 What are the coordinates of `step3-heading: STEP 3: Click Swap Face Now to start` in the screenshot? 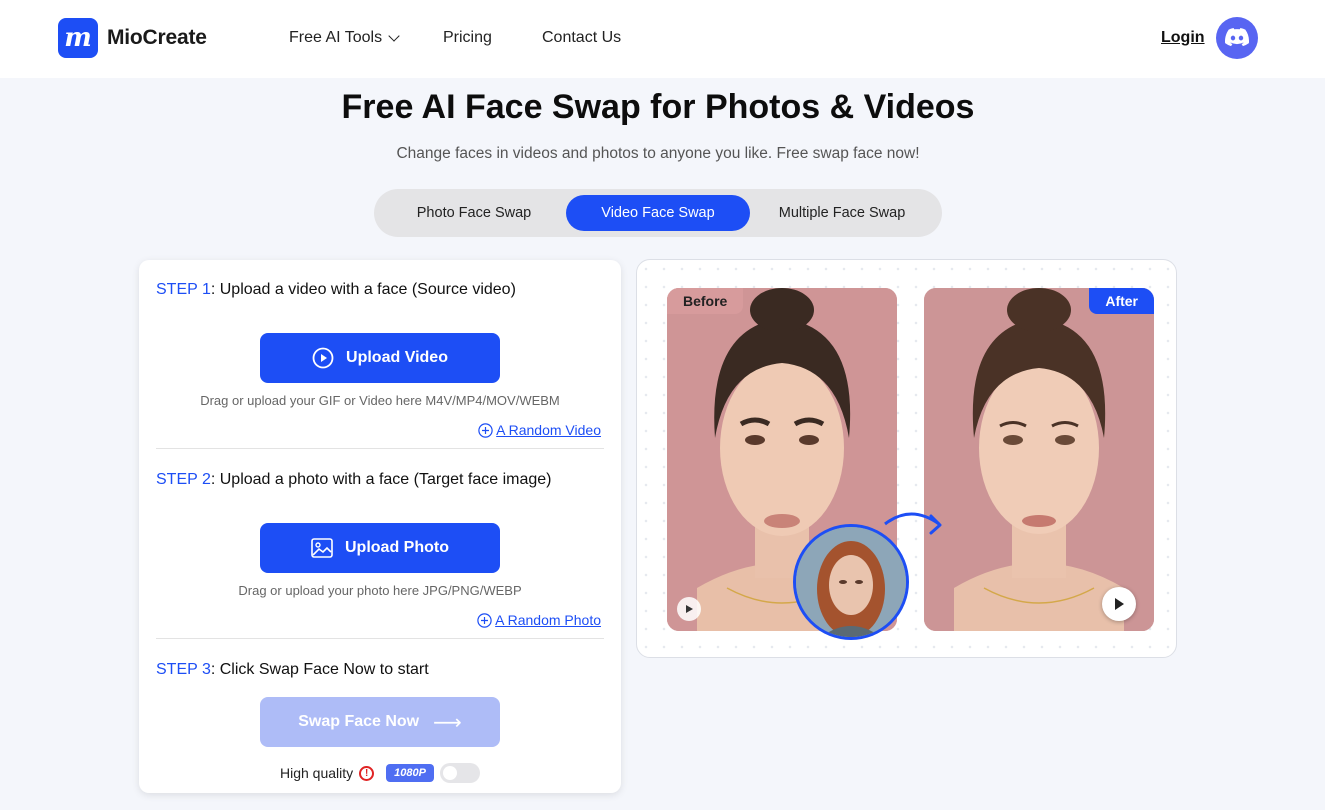 It's located at (292, 670).